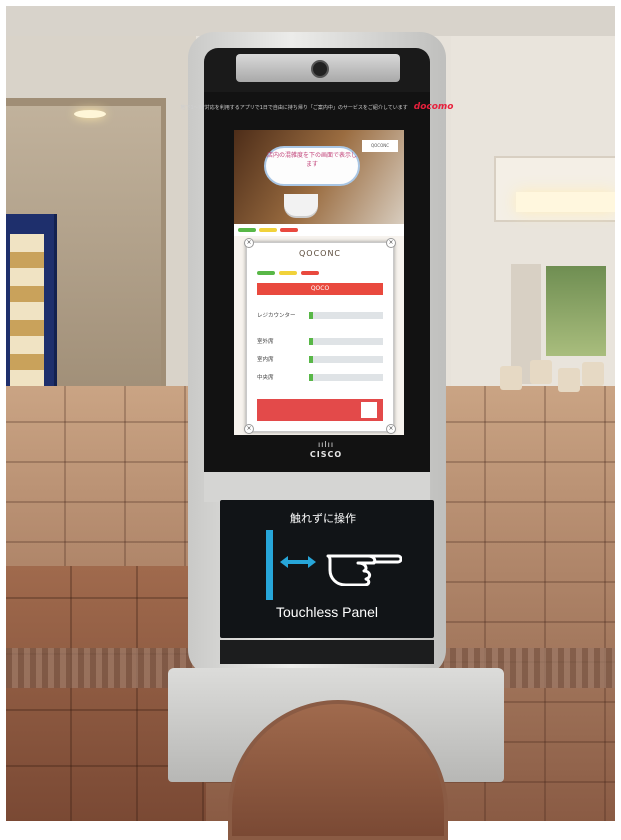 The width and height of the screenshot is (621, 840). What do you see at coordinates (268, 230) in the screenshot?
I see `status-yellow-pill` at bounding box center [268, 230].